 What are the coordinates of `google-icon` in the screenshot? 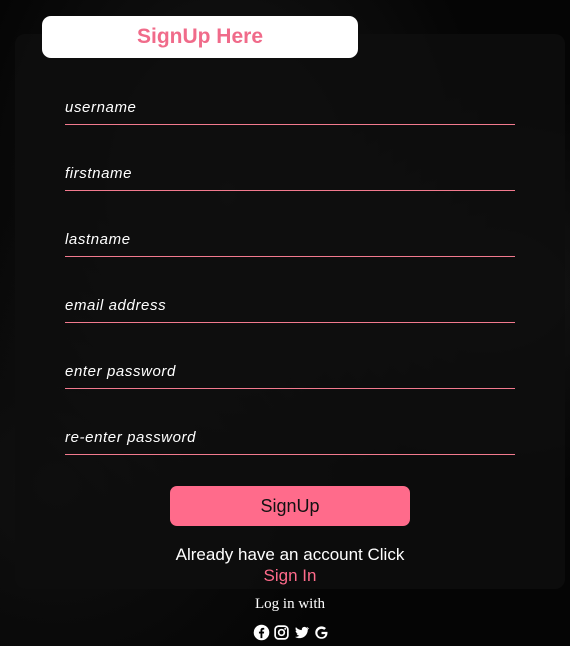 It's located at (321, 632).